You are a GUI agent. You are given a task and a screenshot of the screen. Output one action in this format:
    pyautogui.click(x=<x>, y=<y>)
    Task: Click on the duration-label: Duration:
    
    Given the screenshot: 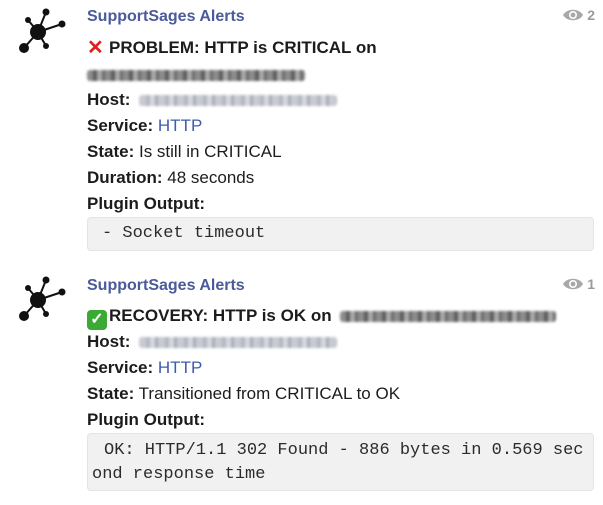 What is the action you would take?
    pyautogui.click(x=125, y=177)
    